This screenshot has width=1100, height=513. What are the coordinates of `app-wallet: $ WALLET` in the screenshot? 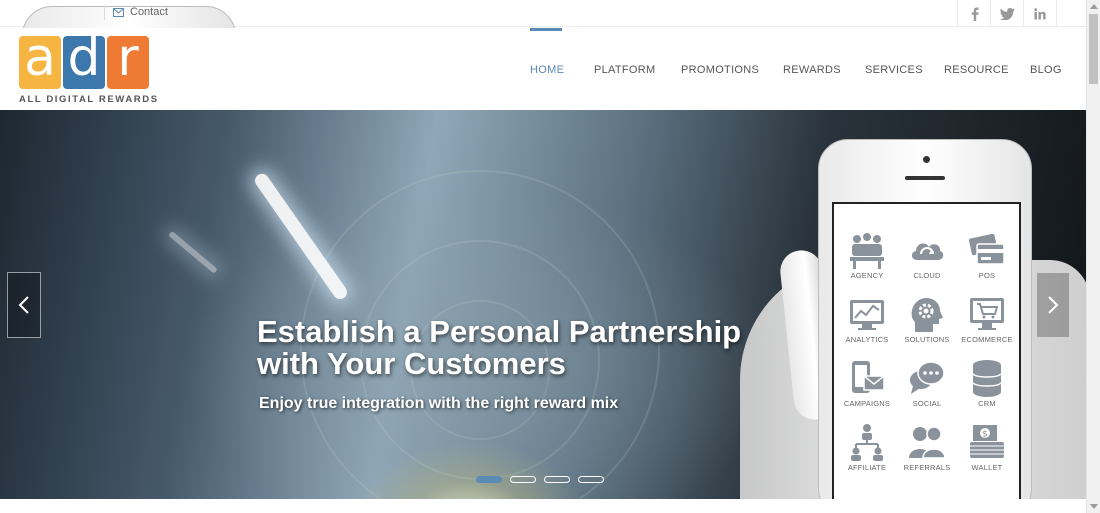 It's located at (987, 447).